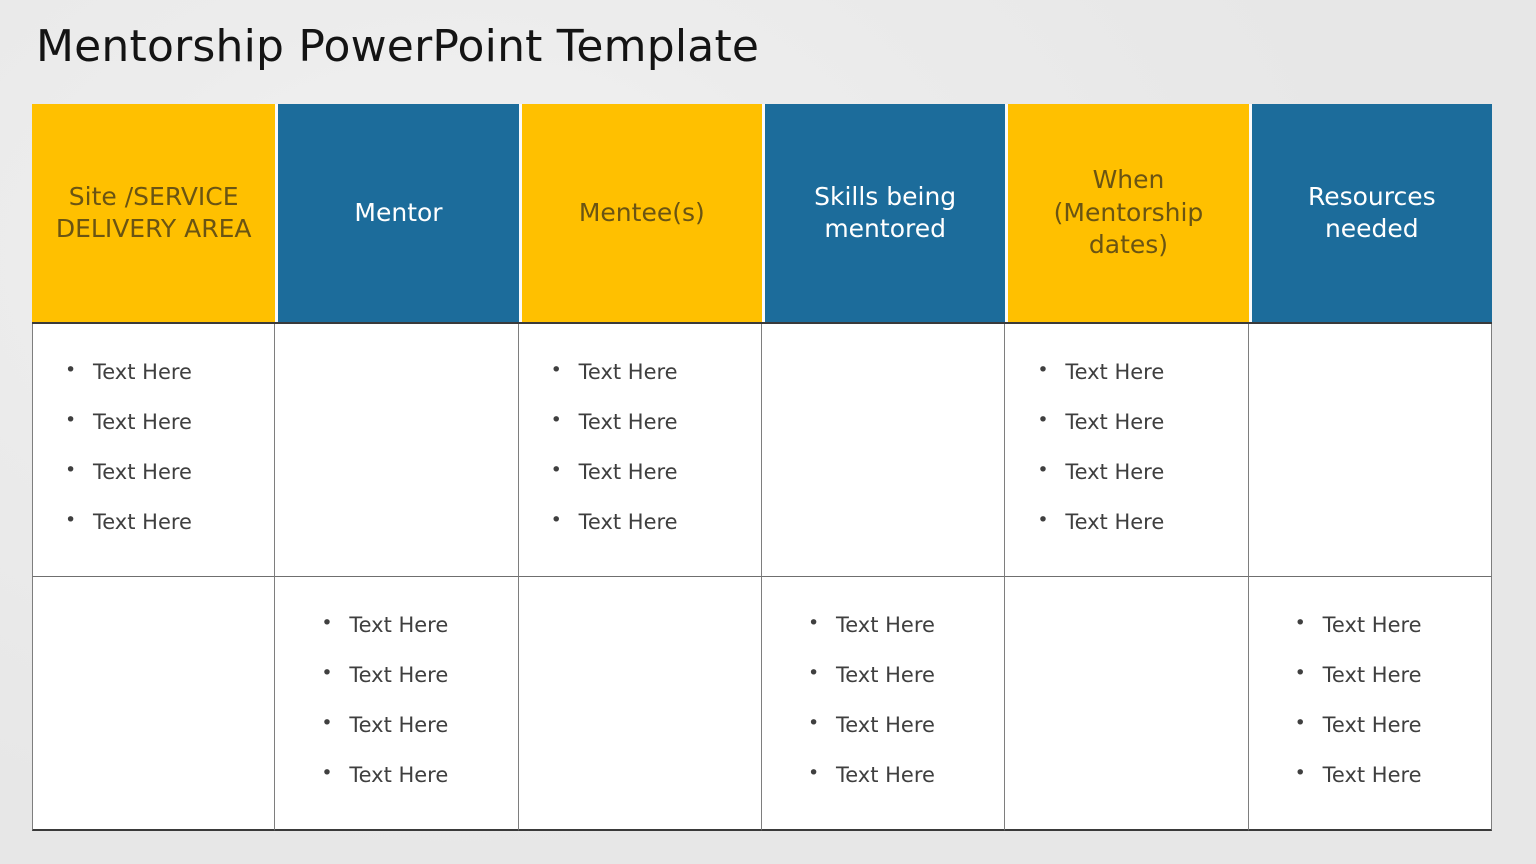 This screenshot has height=864, width=1536. What do you see at coordinates (398, 46) in the screenshot?
I see `page-title: Mentorship PowerPoint Template` at bounding box center [398, 46].